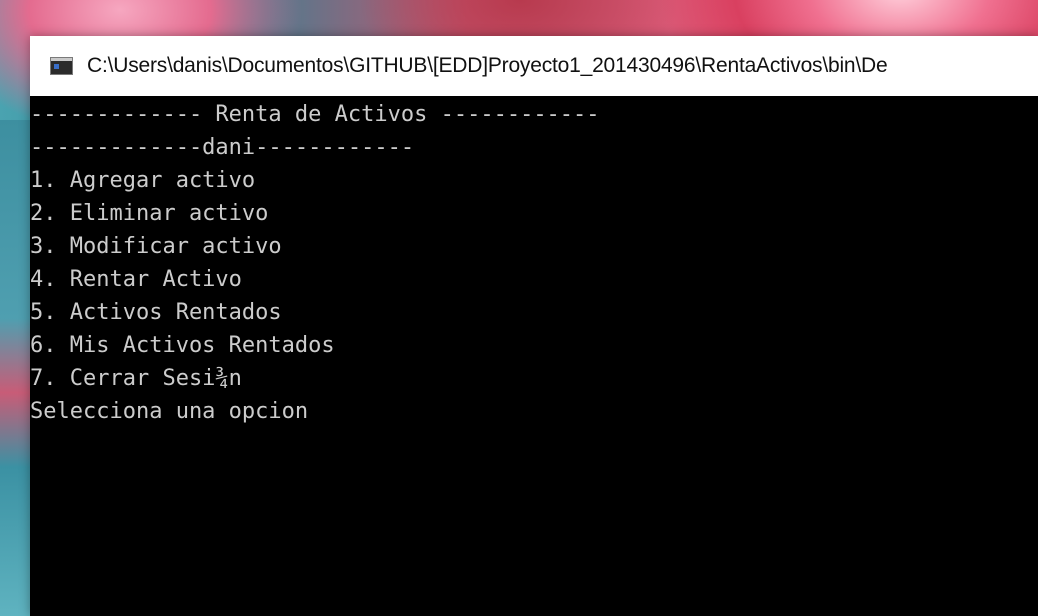  Describe the element at coordinates (136, 378) in the screenshot. I see `menu-option-7: 7. Cerrar Sesi¾n` at that location.